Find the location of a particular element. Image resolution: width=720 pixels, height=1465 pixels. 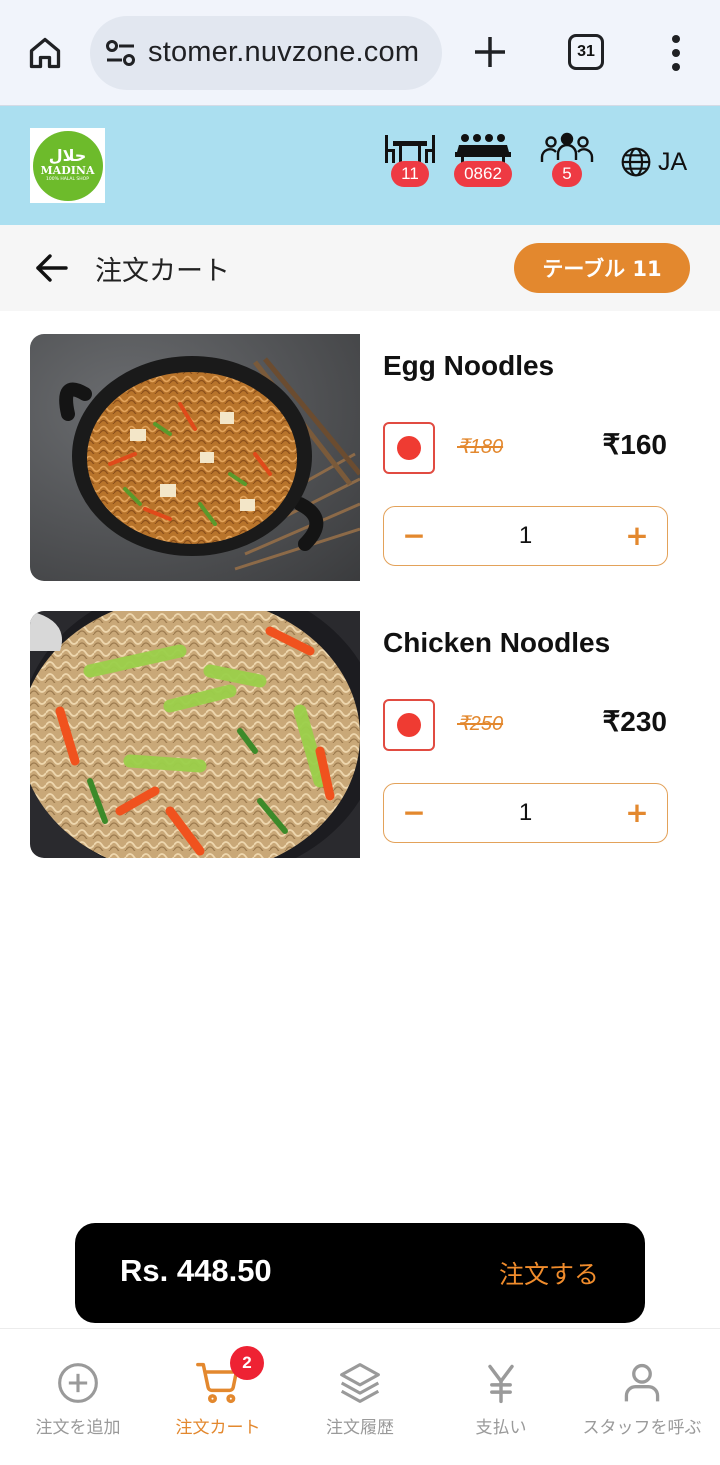

language-selector: JA is located at coordinates (653, 162).